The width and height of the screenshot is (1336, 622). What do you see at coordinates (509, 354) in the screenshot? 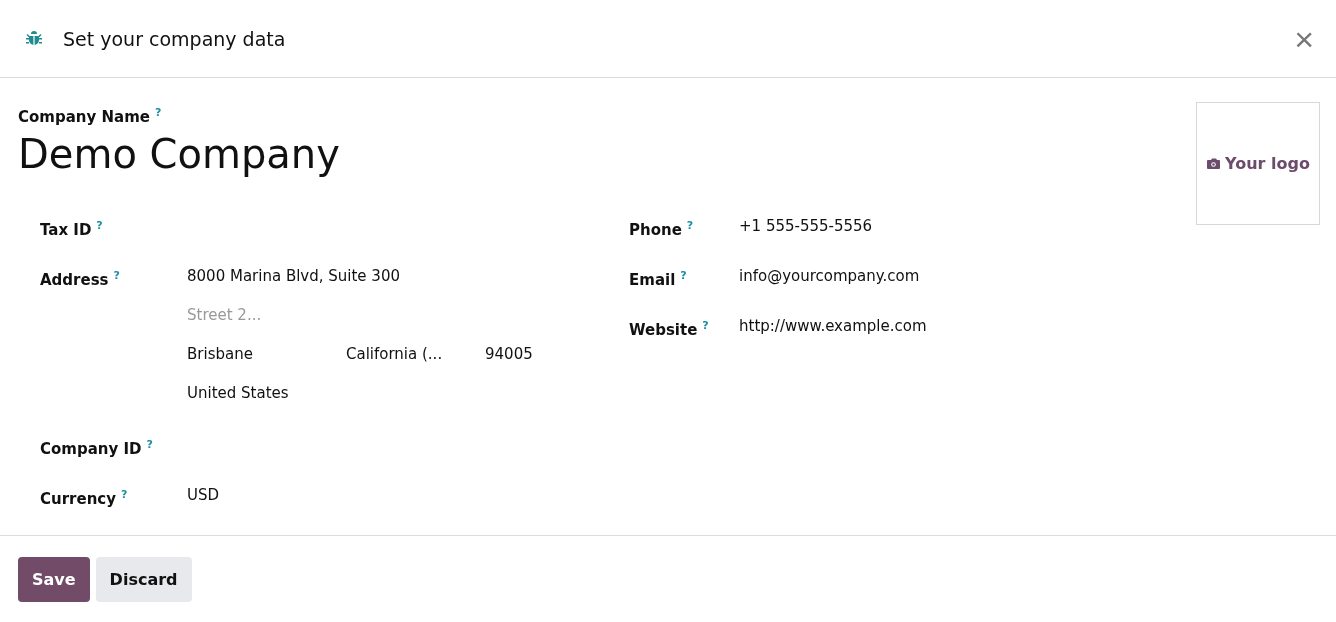
I see `zip-field: 94005` at bounding box center [509, 354].